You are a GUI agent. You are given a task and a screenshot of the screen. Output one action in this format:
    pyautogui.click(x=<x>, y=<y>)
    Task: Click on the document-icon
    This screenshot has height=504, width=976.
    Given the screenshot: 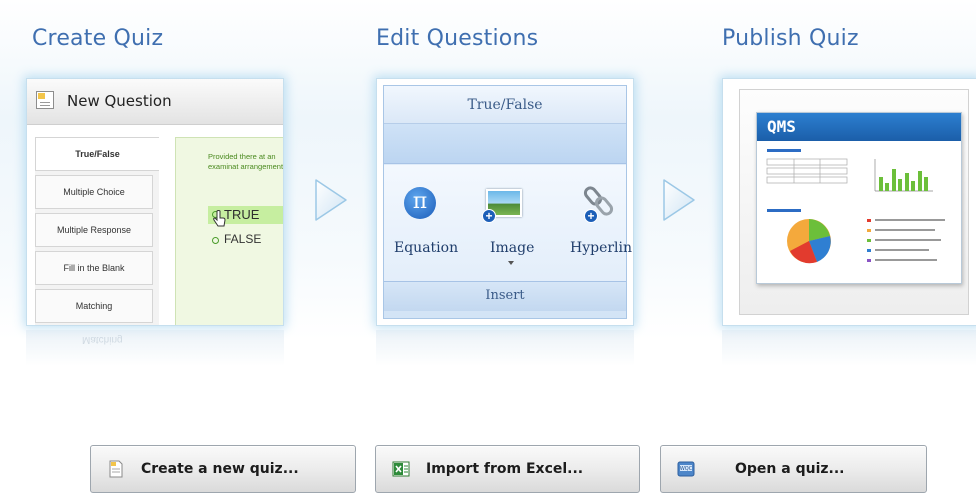 What is the action you would take?
    pyautogui.click(x=45, y=100)
    